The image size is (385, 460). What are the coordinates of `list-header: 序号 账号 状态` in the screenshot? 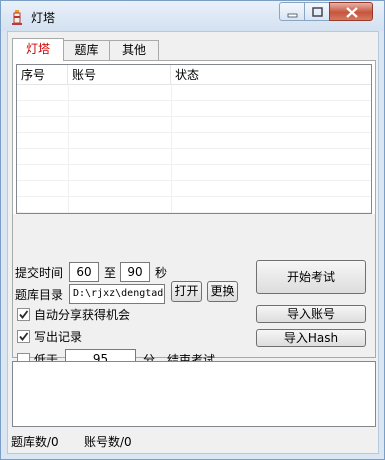 It's located at (194, 75).